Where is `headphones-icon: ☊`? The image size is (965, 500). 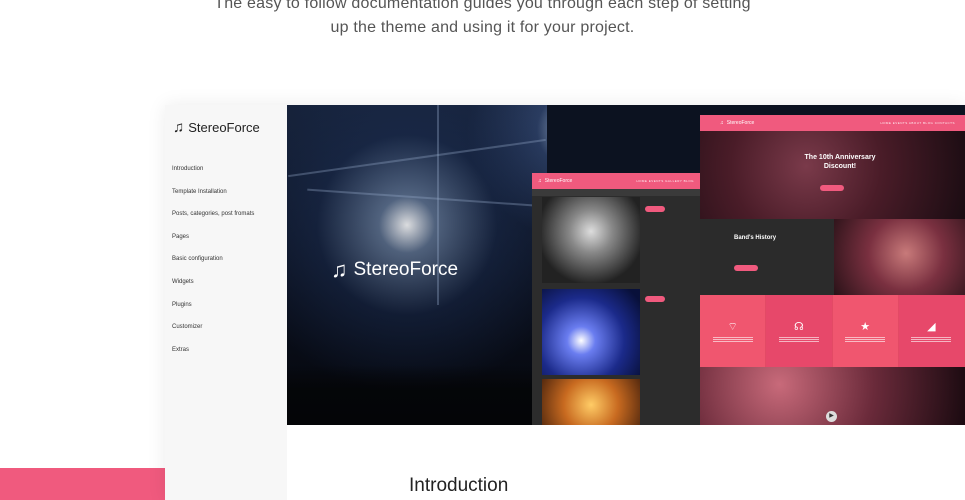
headphones-icon: ☊ is located at coordinates (798, 326).